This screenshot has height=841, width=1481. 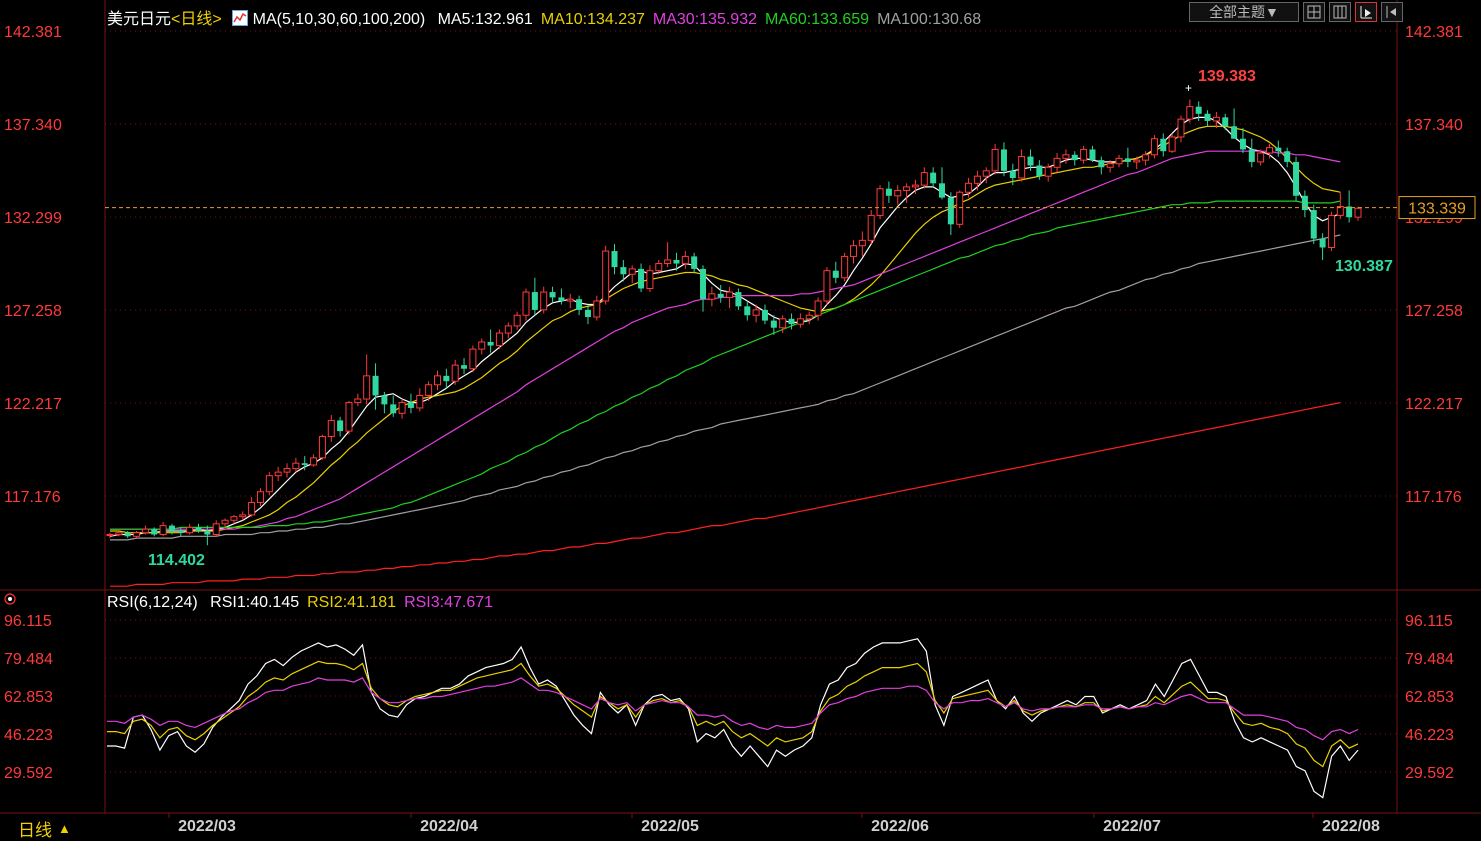 I want to click on period-label: <日线>, so click(x=196, y=19).